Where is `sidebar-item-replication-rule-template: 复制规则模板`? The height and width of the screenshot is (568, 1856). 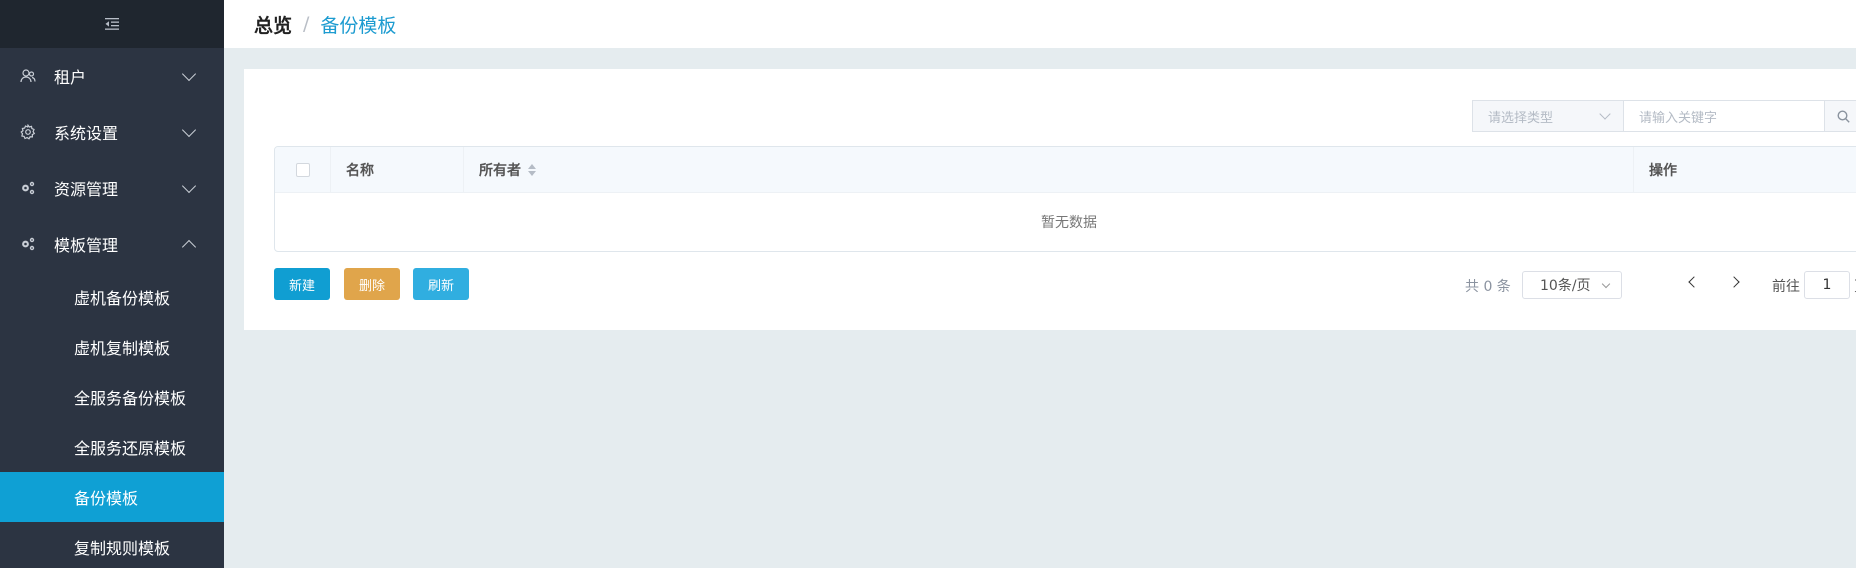
sidebar-item-replication-rule-template: 复制规则模板 is located at coordinates (112, 545).